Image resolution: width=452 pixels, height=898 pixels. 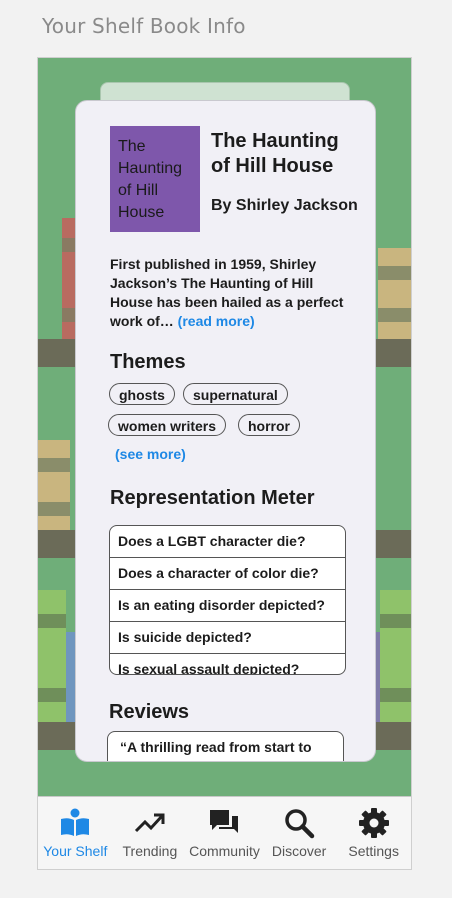 What do you see at coordinates (75, 822) in the screenshot?
I see `open-book-icon` at bounding box center [75, 822].